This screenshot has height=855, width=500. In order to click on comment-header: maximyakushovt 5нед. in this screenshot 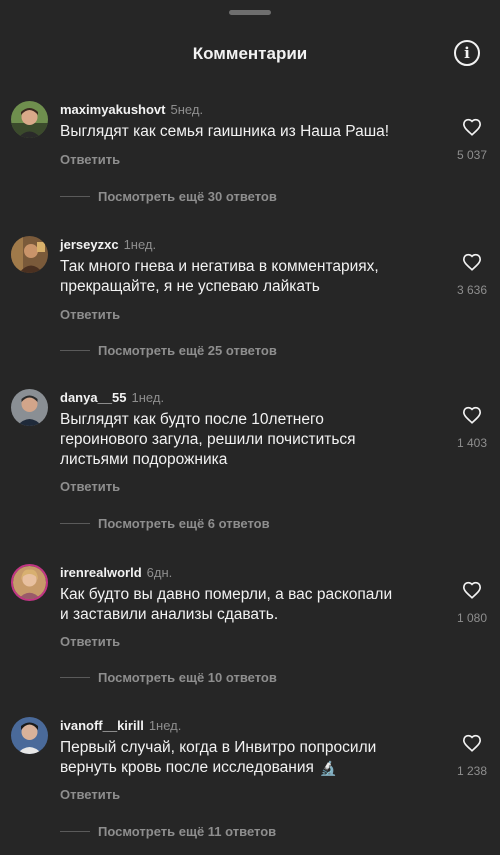, I will do `click(131, 109)`.